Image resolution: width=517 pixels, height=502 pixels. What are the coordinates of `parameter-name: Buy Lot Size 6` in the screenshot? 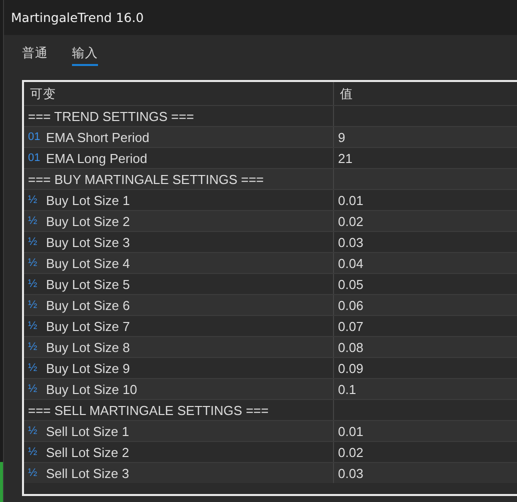 It's located at (88, 305).